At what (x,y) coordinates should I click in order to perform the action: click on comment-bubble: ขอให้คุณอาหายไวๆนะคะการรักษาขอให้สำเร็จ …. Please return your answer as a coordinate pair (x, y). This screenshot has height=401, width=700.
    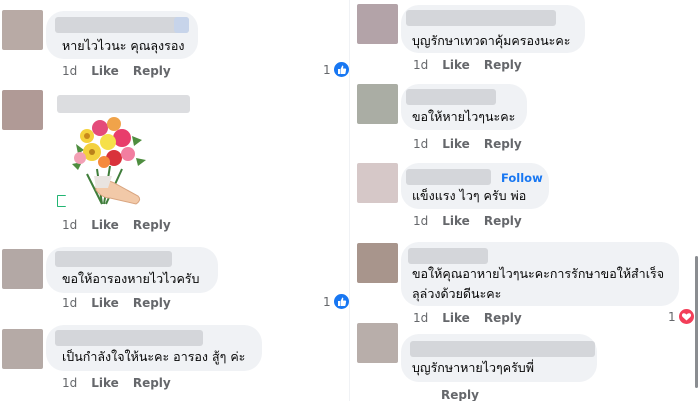
    Looking at the image, I should click on (540, 274).